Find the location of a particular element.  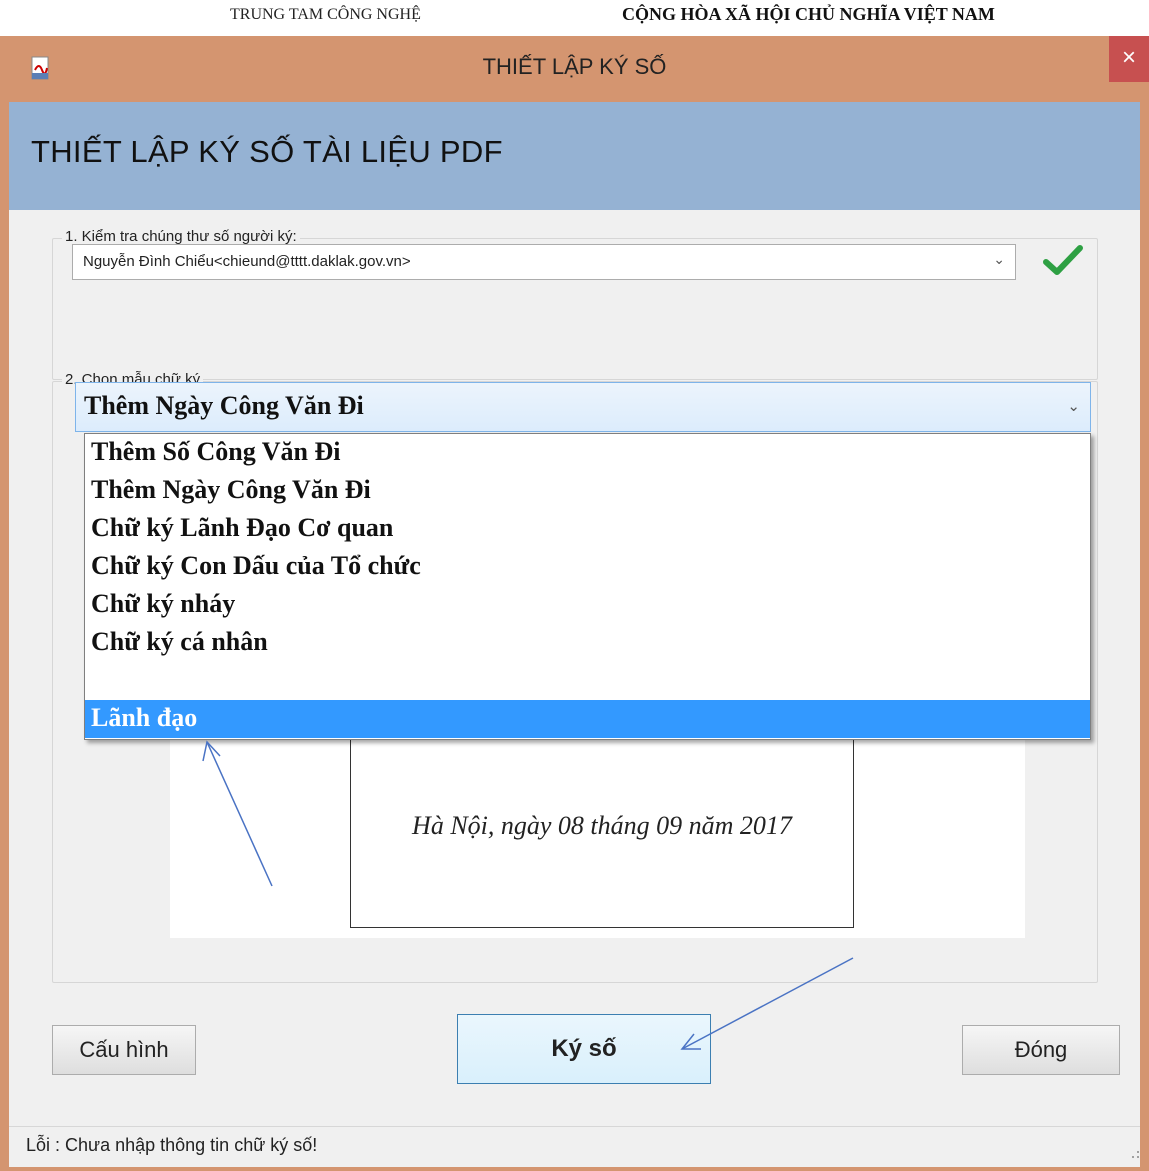

title-bar: THIẾT LẬP KÝ SỐ × is located at coordinates (574, 69).